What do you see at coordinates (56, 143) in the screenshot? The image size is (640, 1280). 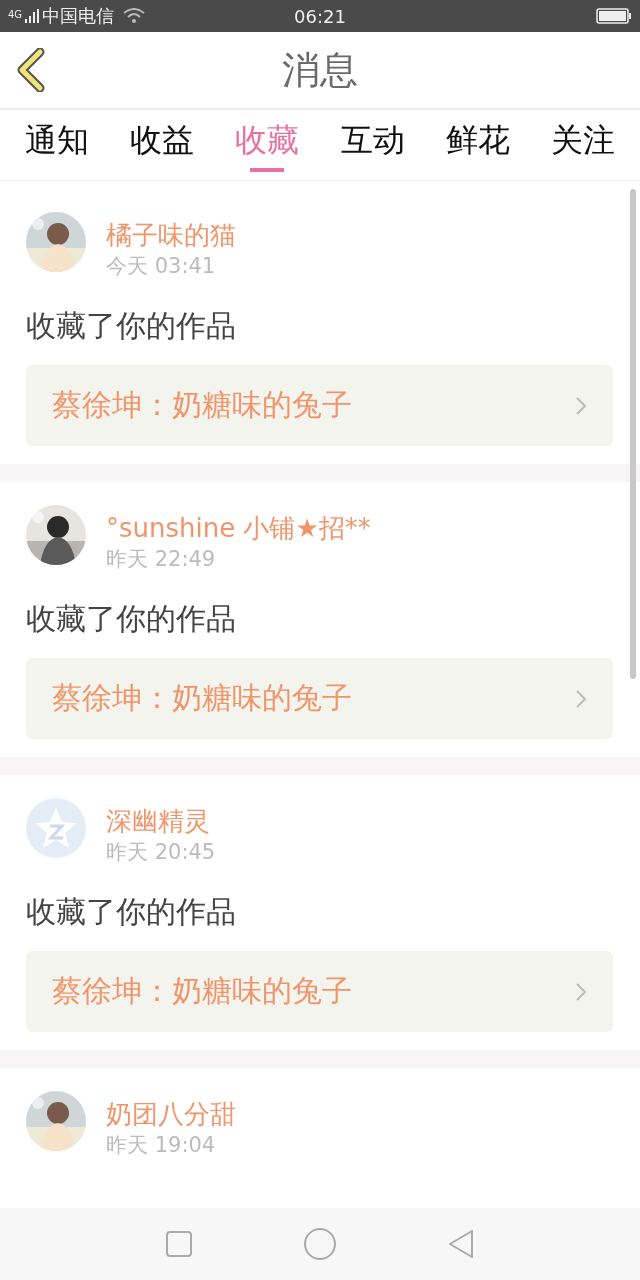 I see `tab: 通知` at bounding box center [56, 143].